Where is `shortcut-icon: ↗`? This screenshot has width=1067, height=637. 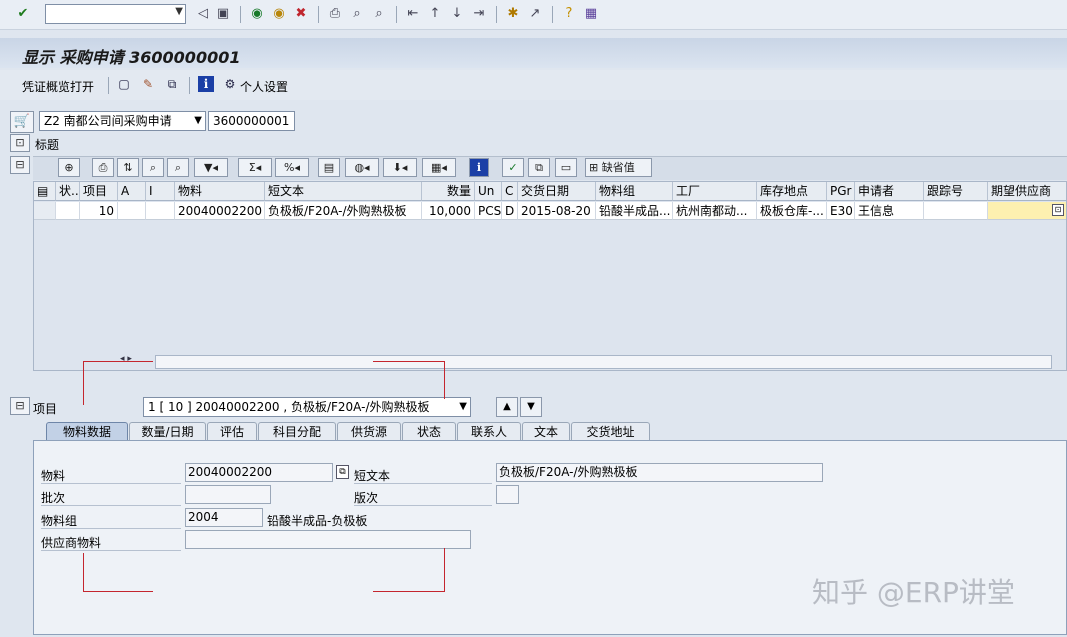
shortcut-icon: ↗ is located at coordinates (535, 14).